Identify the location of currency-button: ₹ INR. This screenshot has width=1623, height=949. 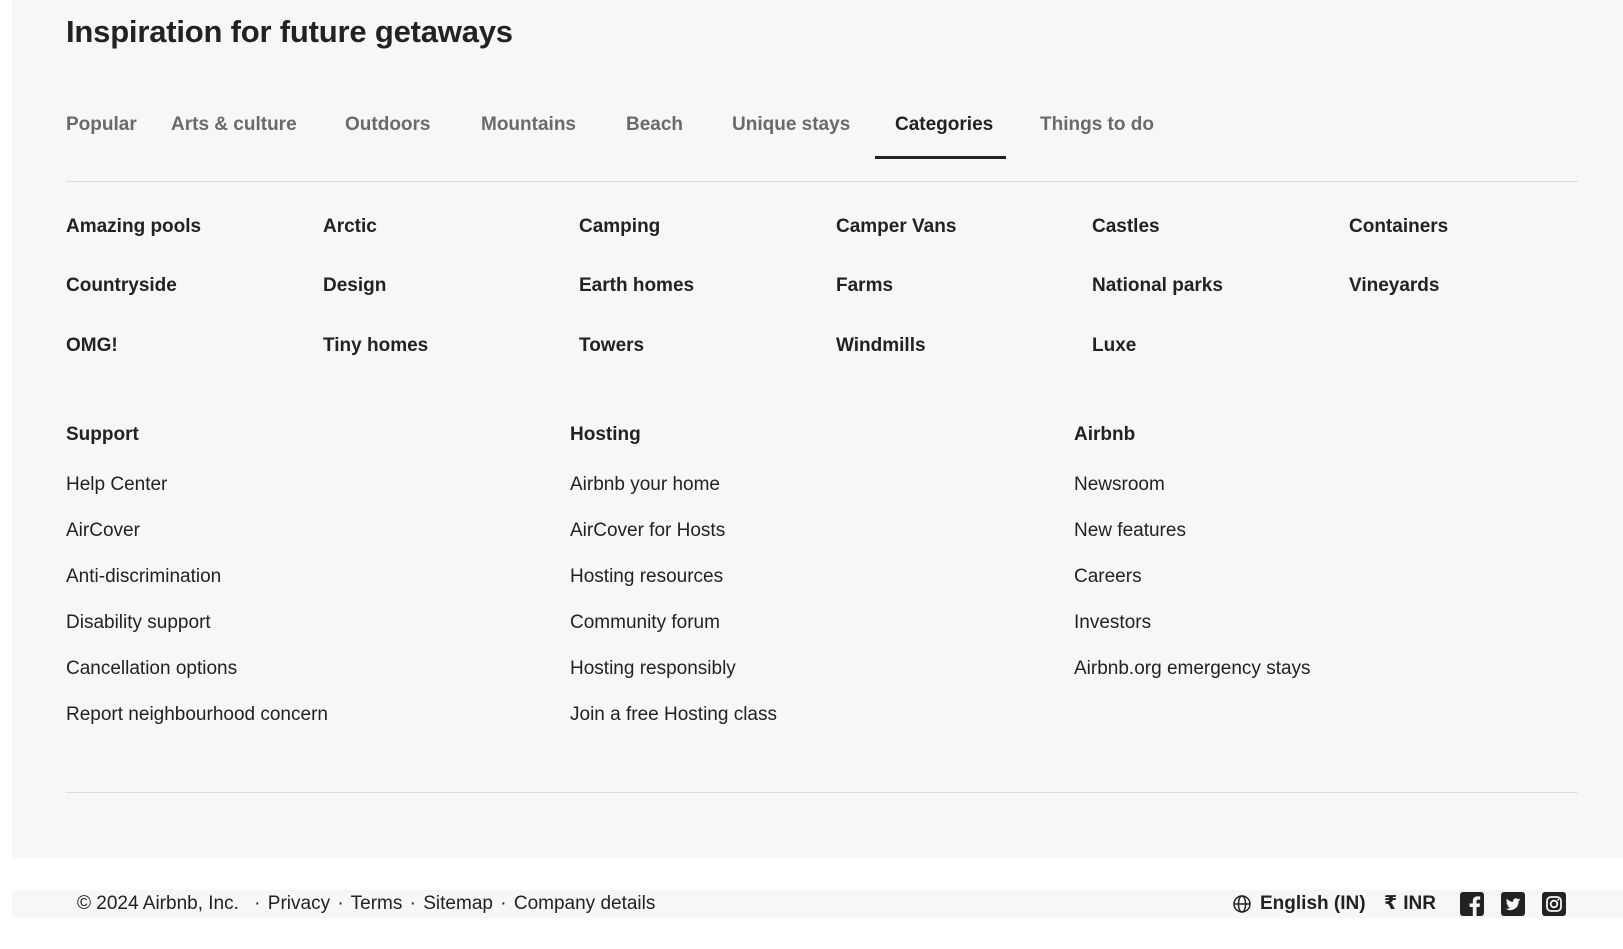
(1410, 904).